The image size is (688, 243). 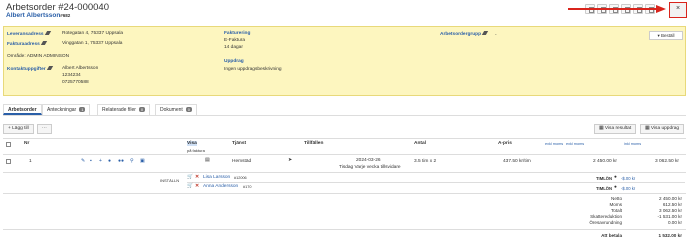 What do you see at coordinates (670, 210) in the screenshot?
I see `total-value: 3 062.50 kr` at bounding box center [670, 210].